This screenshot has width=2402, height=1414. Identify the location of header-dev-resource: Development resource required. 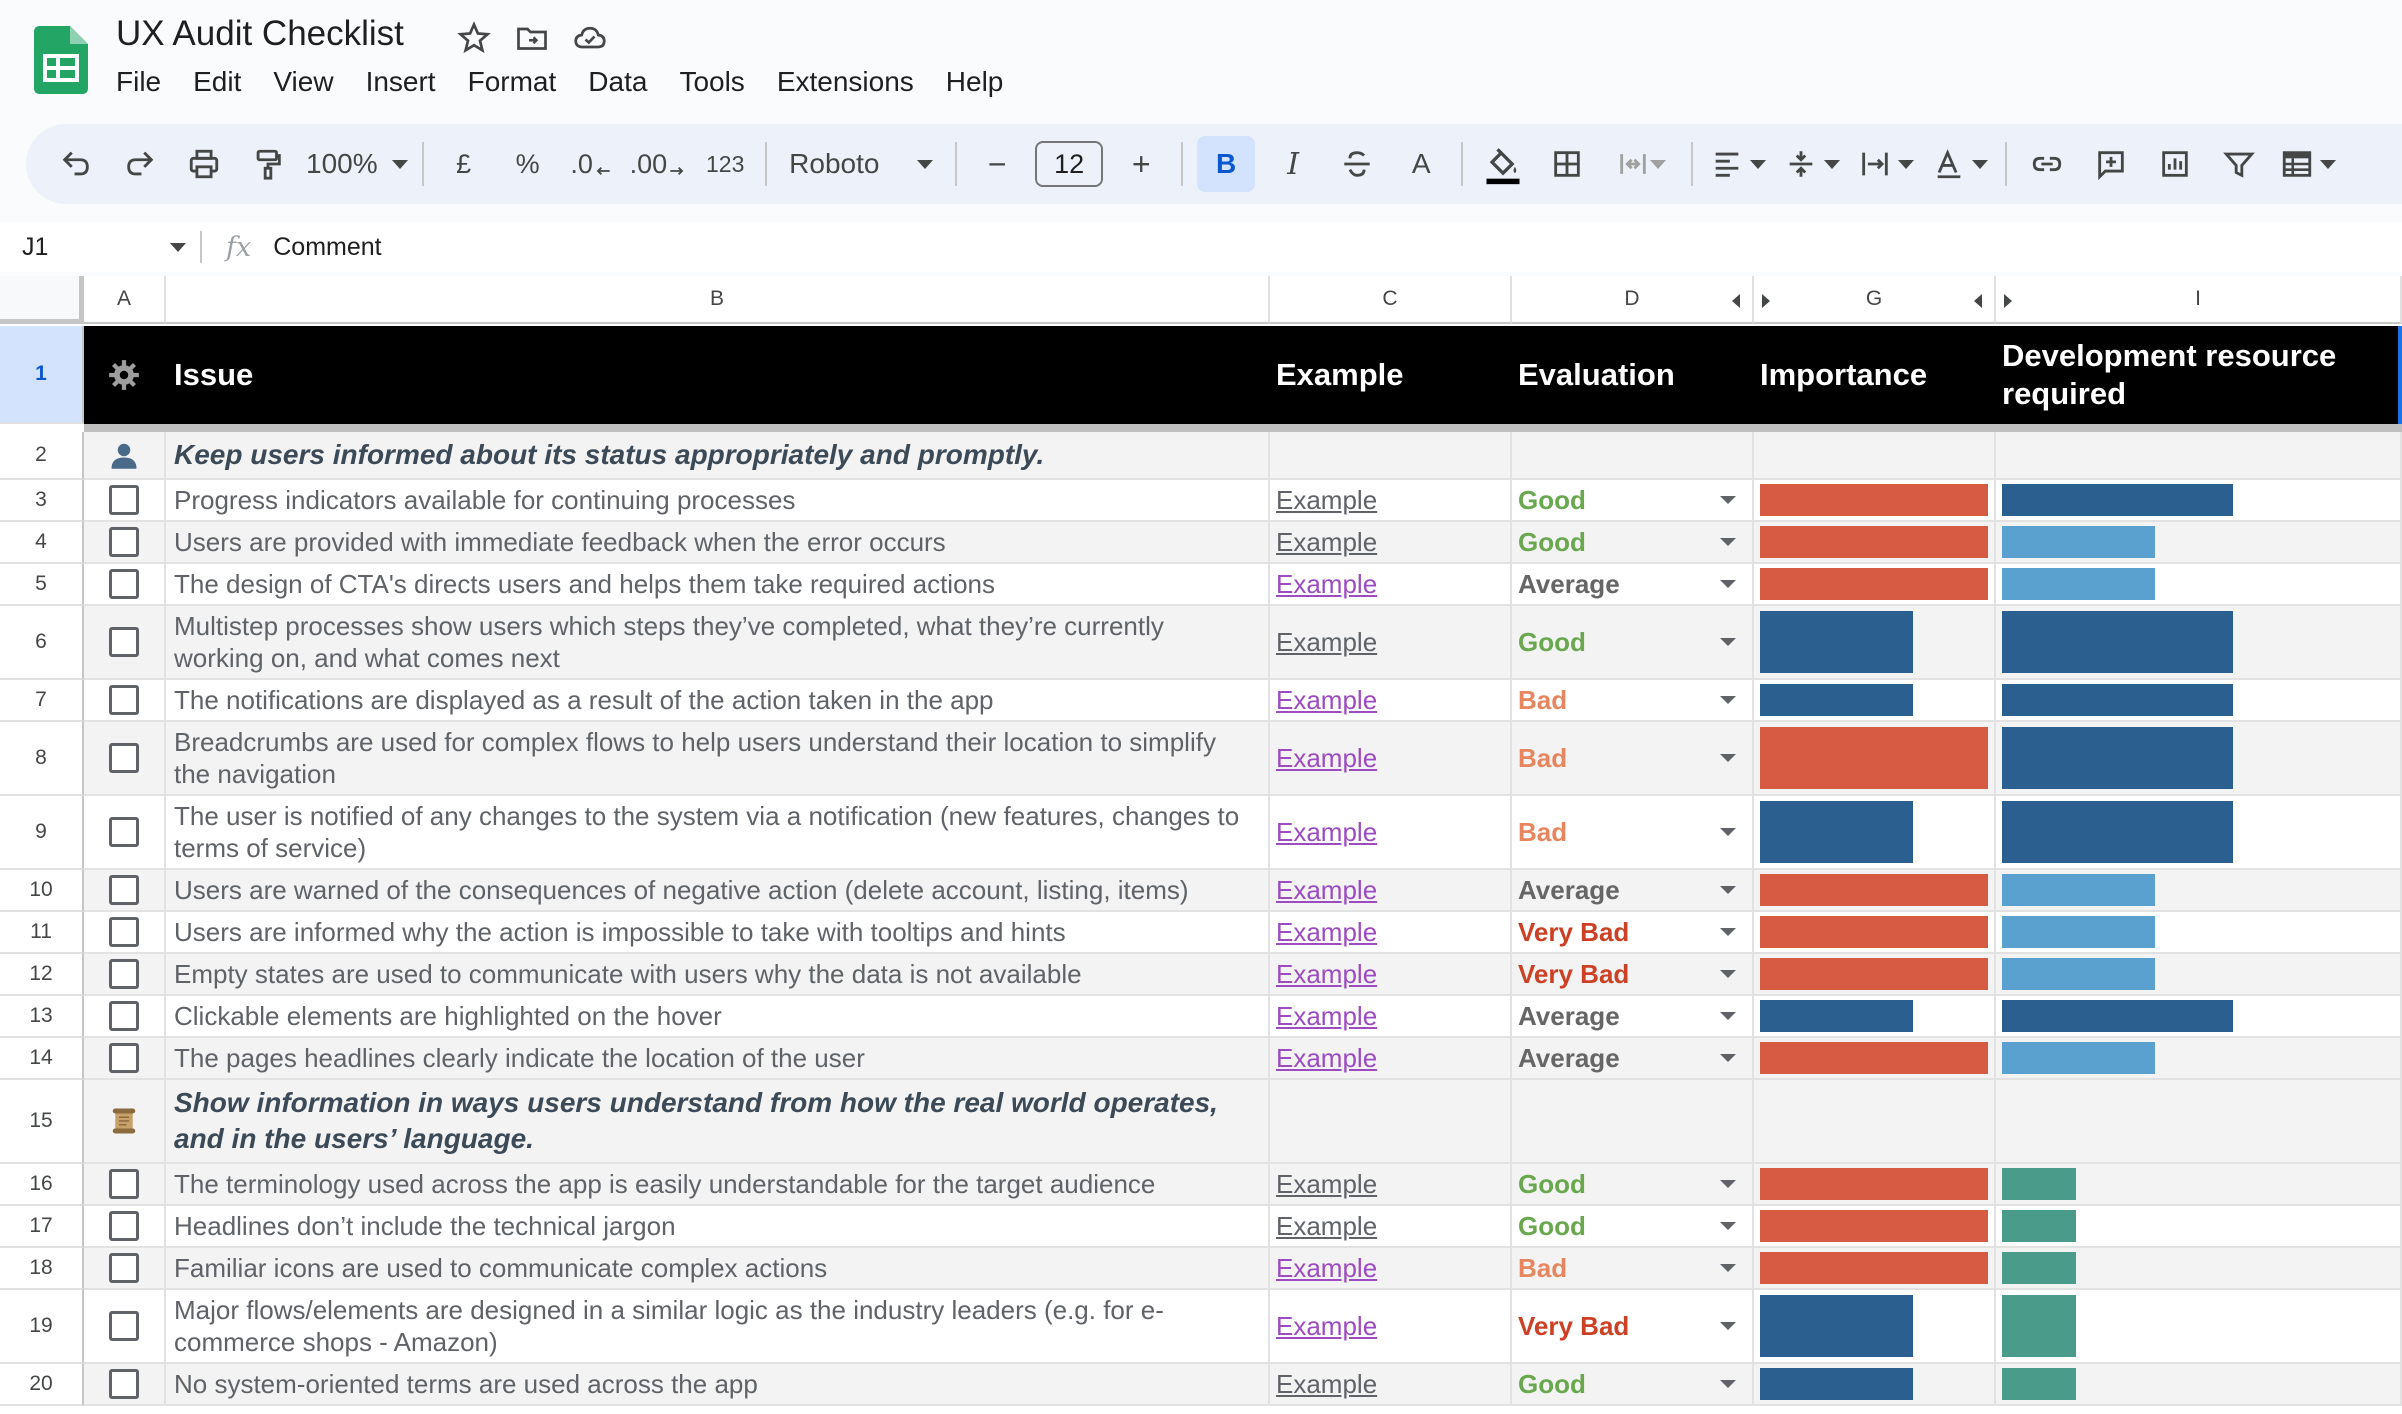
(2199, 375).